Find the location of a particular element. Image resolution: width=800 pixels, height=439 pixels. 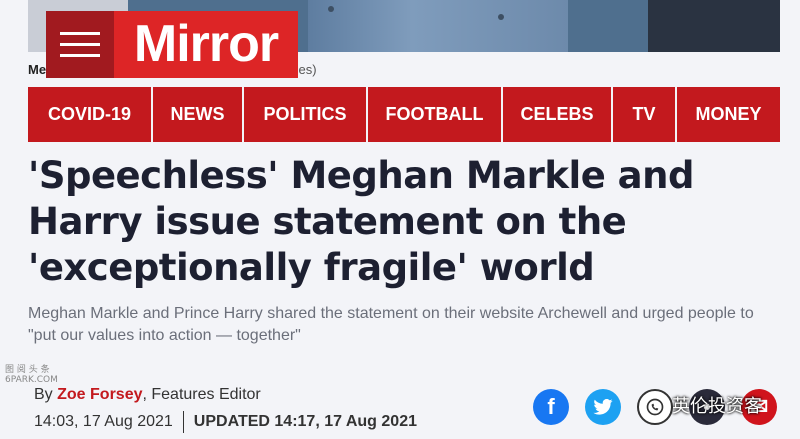

nav-item-covid: COVID-19 is located at coordinates (90, 114).